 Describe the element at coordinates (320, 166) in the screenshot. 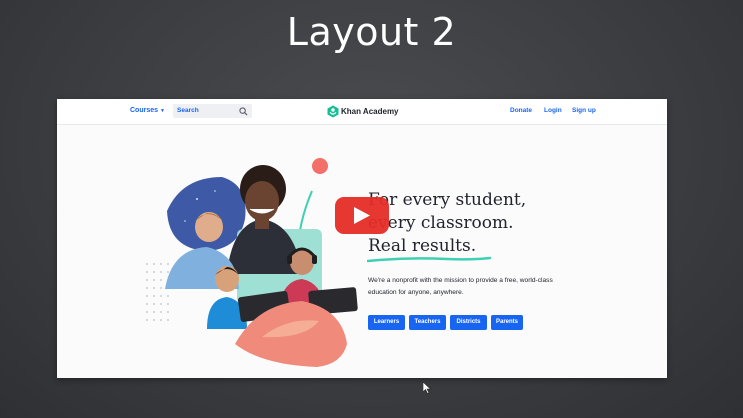

I see `red-circle-shape` at that location.